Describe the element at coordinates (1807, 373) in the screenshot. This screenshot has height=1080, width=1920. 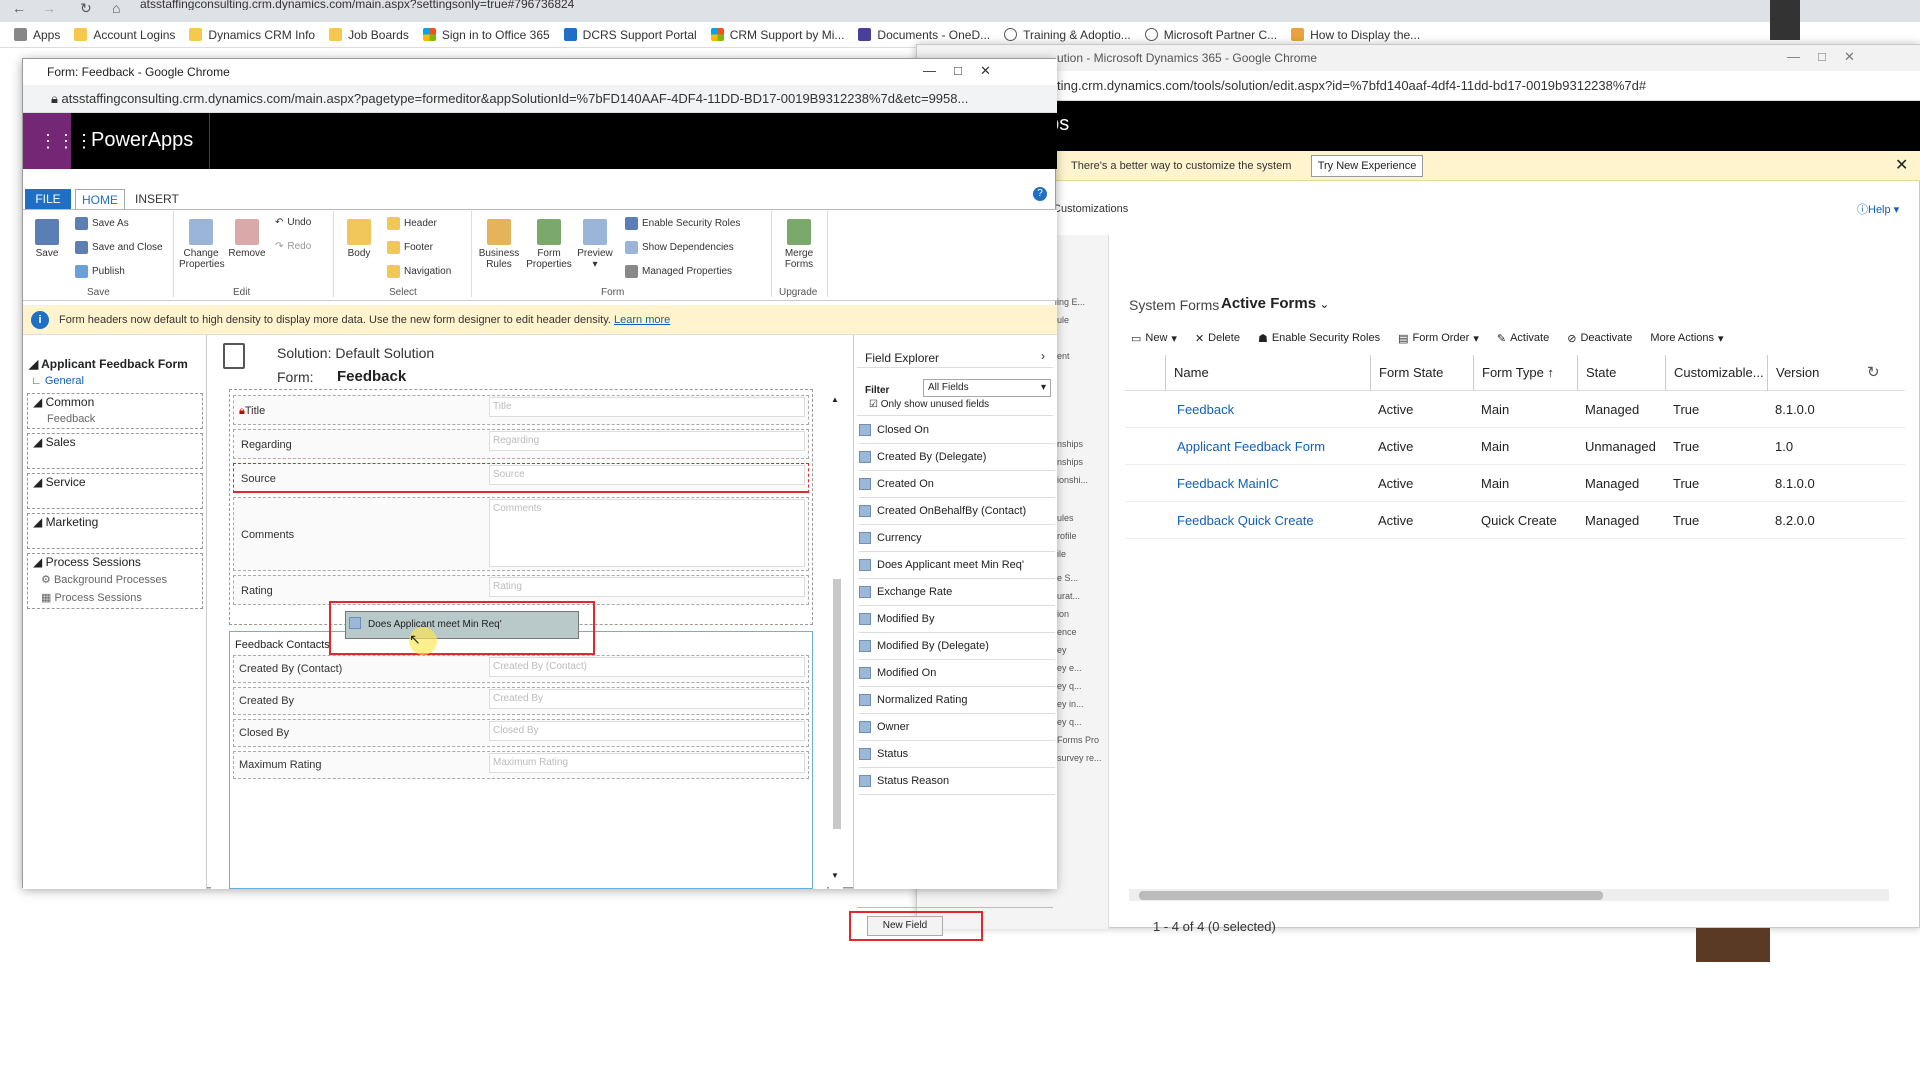
I see `col-version: Version` at that location.